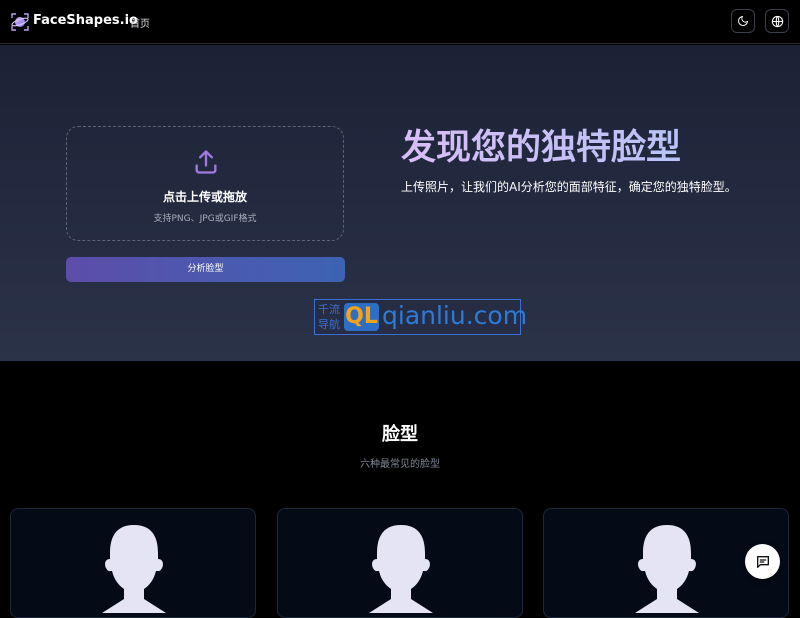  What do you see at coordinates (361, 317) in the screenshot?
I see `watermark-badge: QL` at bounding box center [361, 317].